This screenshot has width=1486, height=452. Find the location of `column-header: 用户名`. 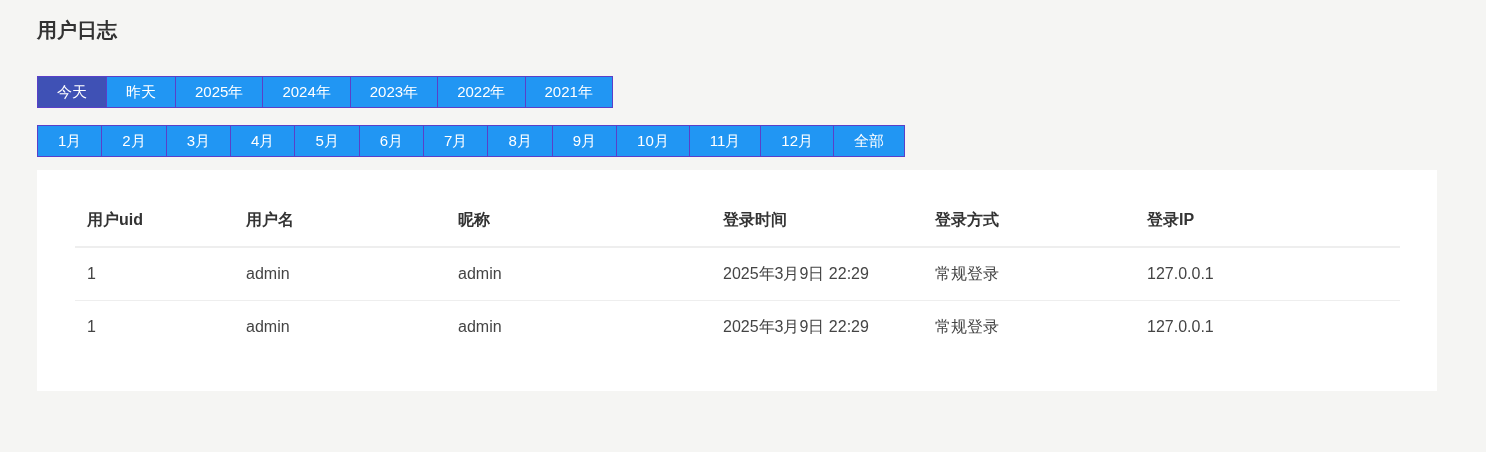

column-header: 用户名 is located at coordinates (270, 219).